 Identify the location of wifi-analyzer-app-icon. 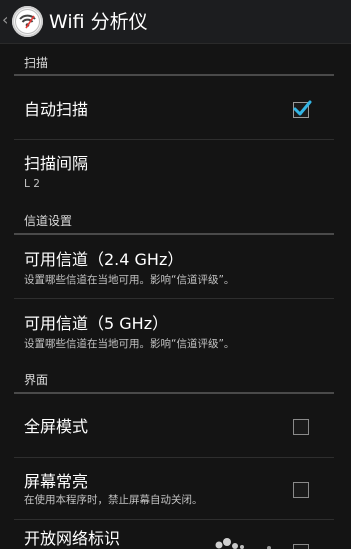
(27, 21).